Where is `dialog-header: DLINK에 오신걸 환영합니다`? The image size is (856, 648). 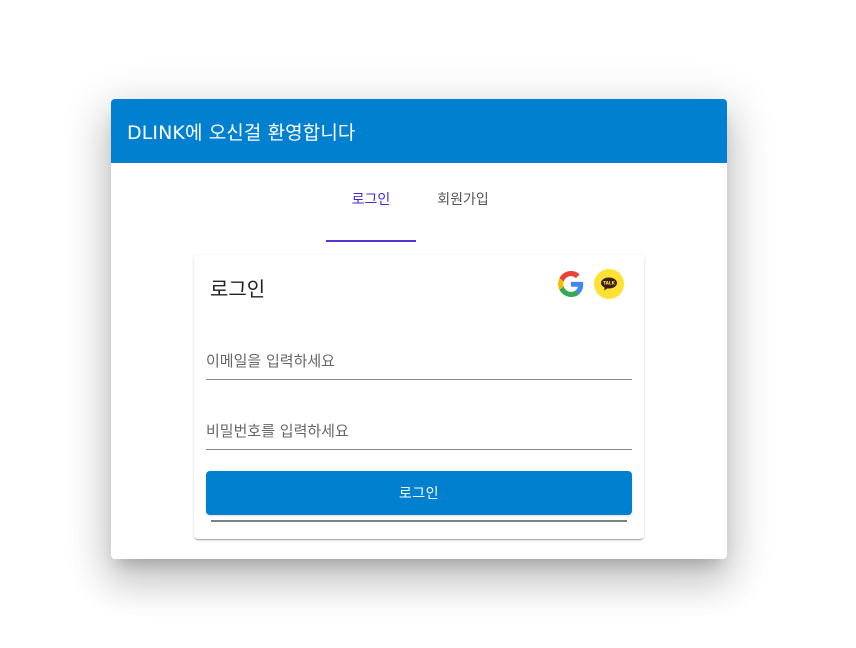 dialog-header: DLINK에 오신걸 환영합니다 is located at coordinates (419, 131).